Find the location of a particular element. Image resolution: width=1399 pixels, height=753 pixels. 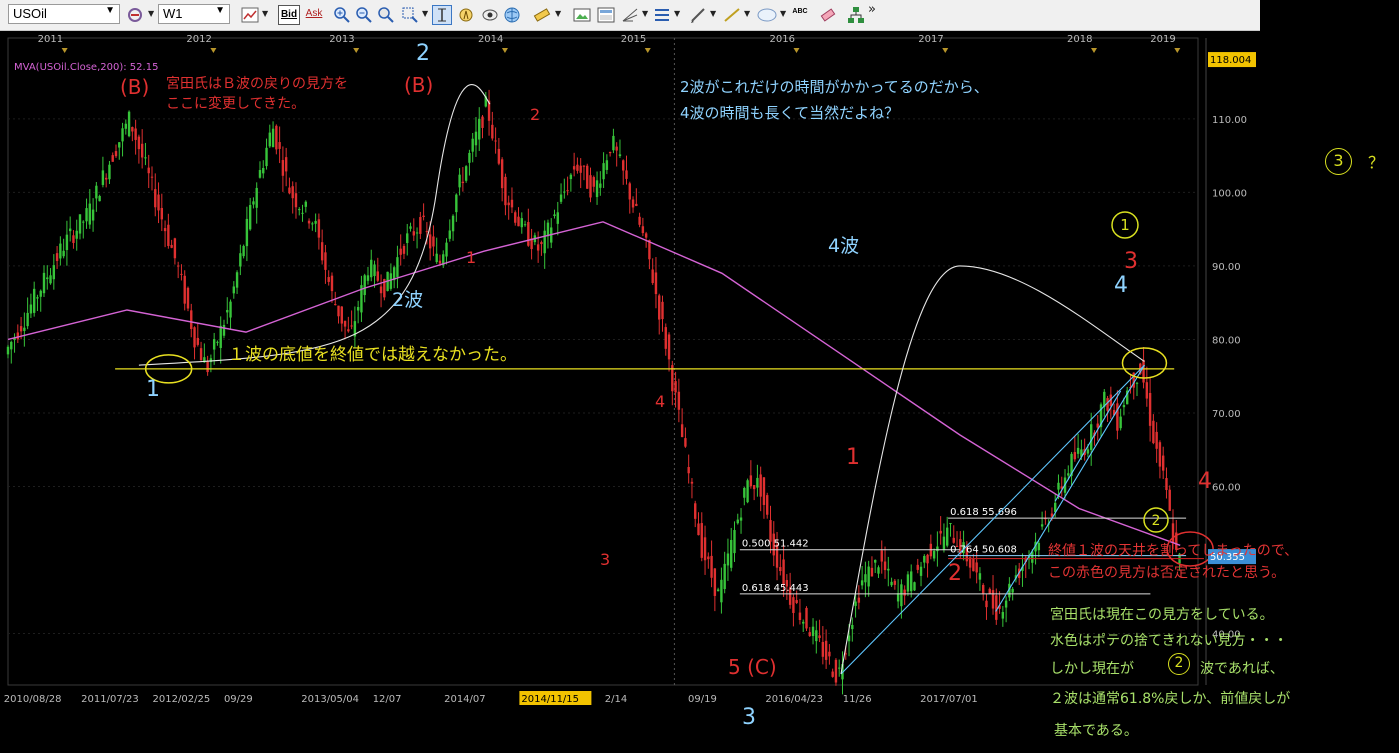

more-tools-button: » is located at coordinates (872, 9).